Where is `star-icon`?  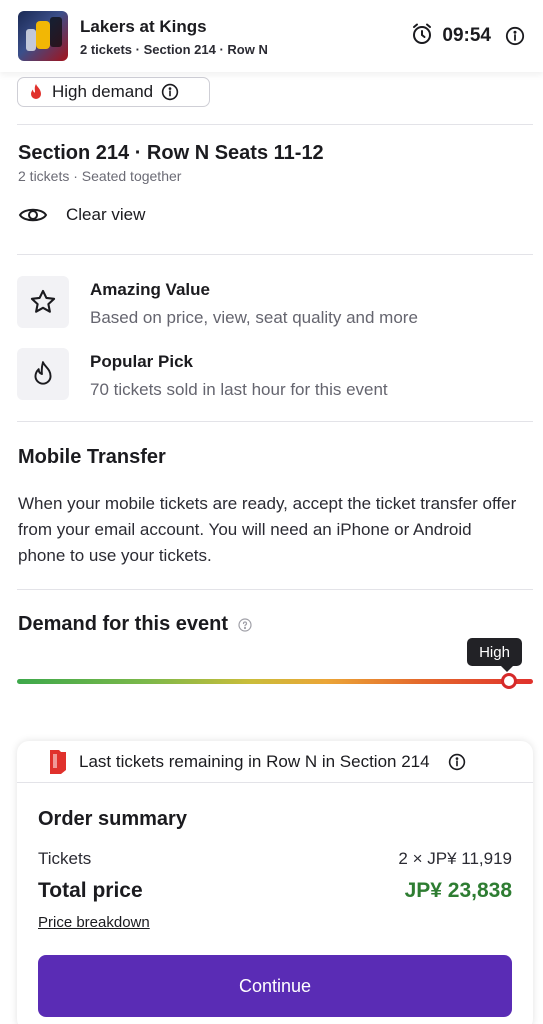 star-icon is located at coordinates (43, 302).